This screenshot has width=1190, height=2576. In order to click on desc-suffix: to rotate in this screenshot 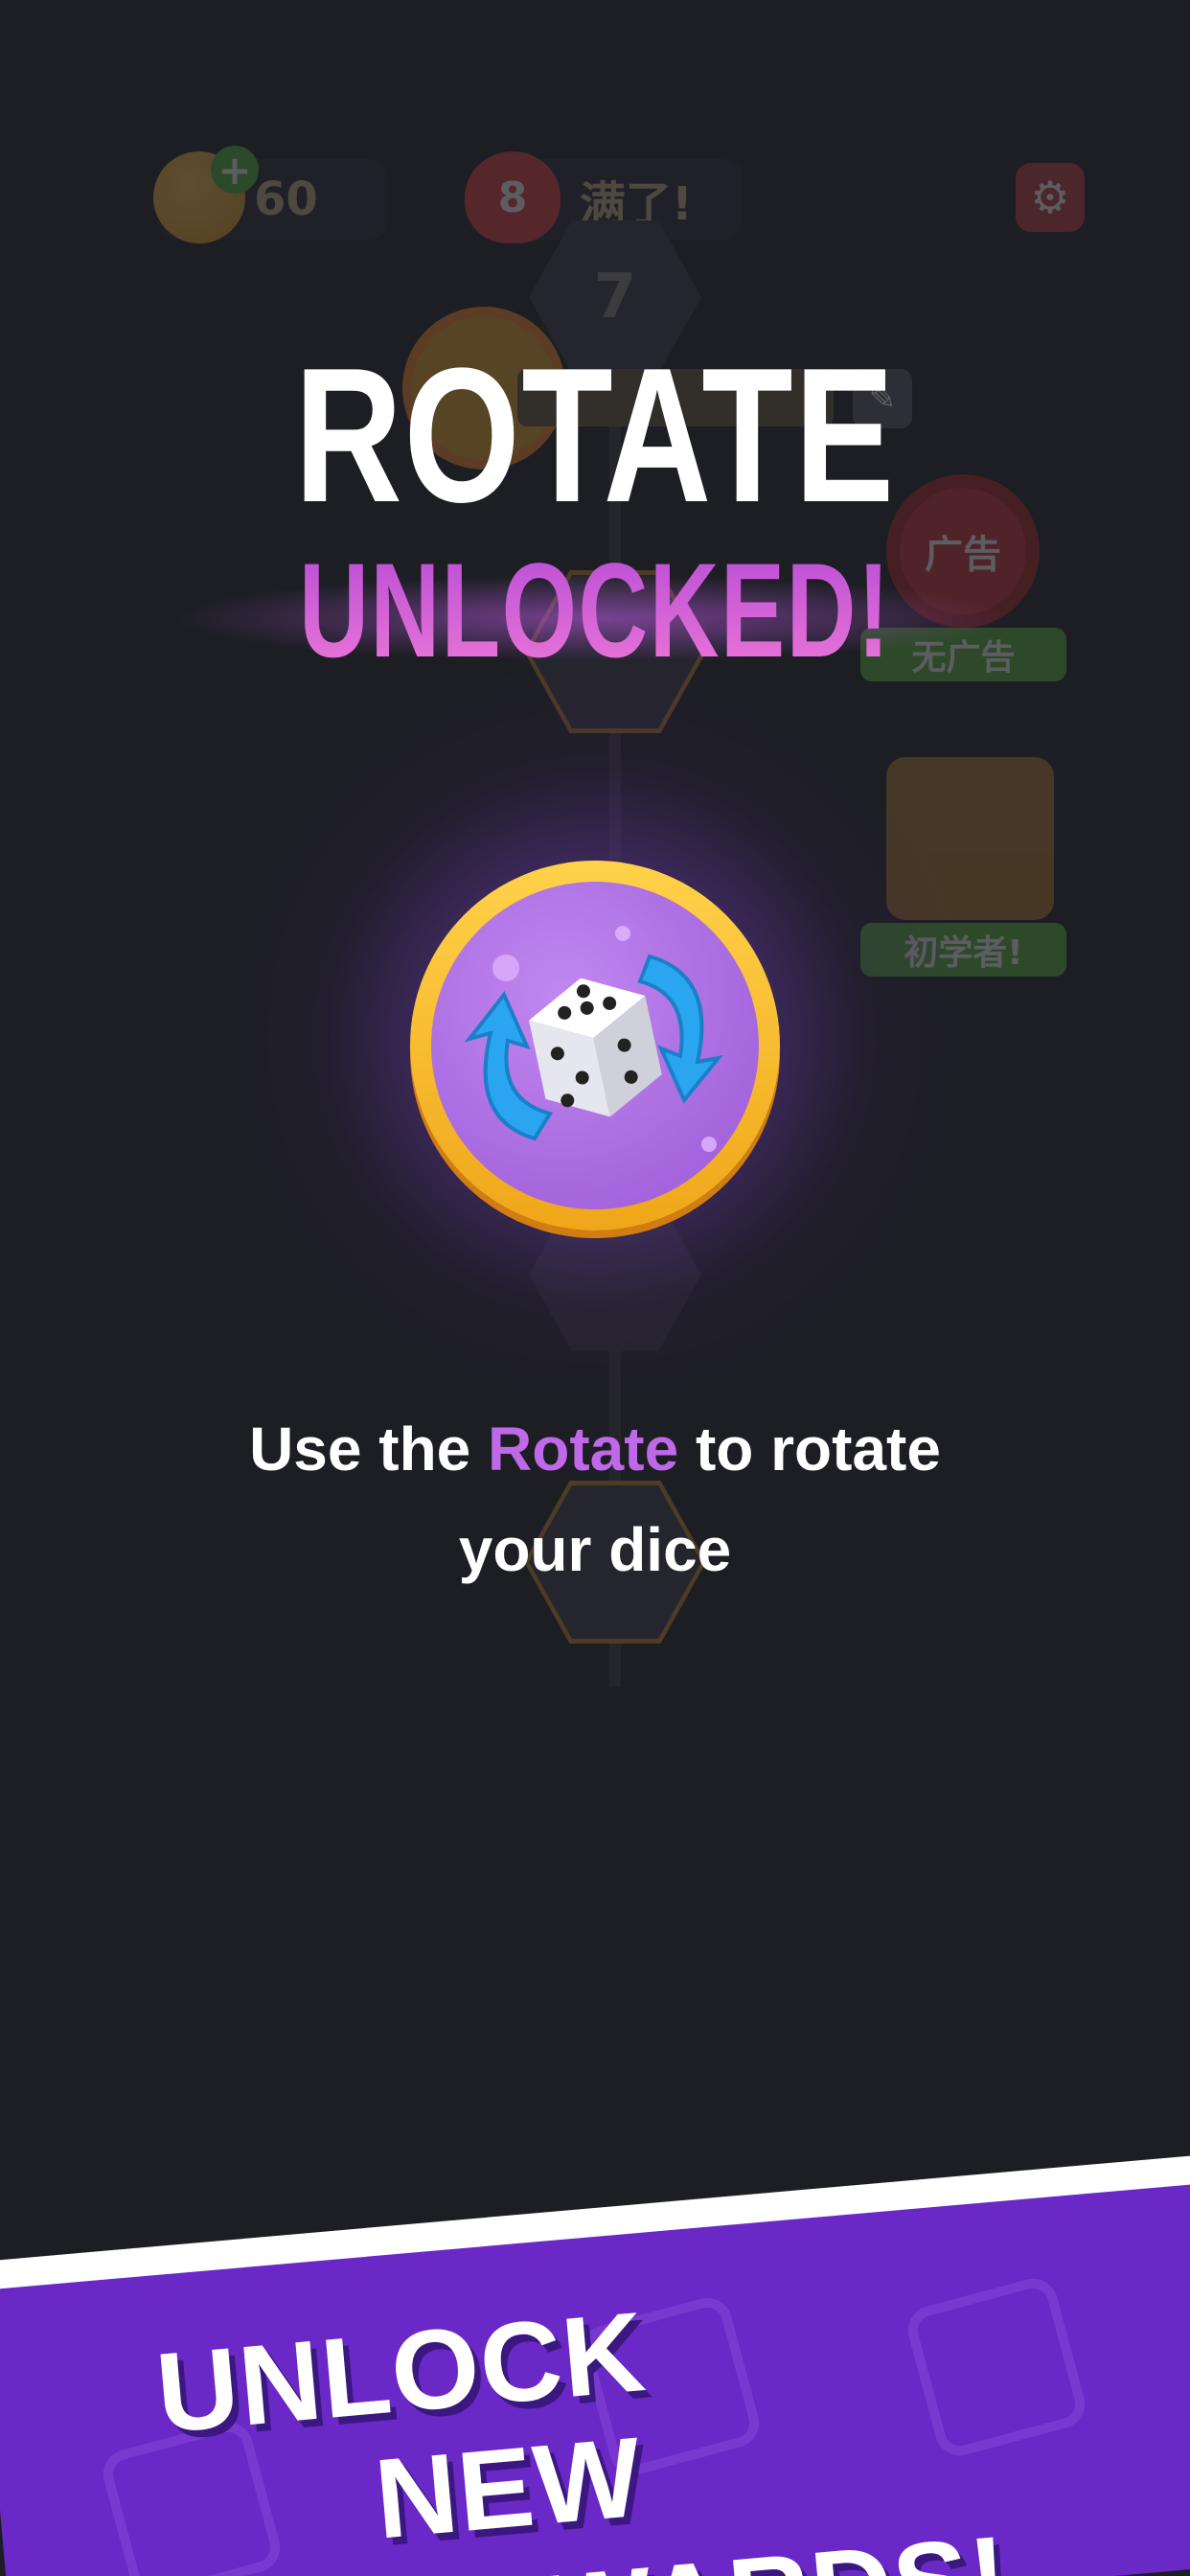, I will do `click(810, 1449)`.